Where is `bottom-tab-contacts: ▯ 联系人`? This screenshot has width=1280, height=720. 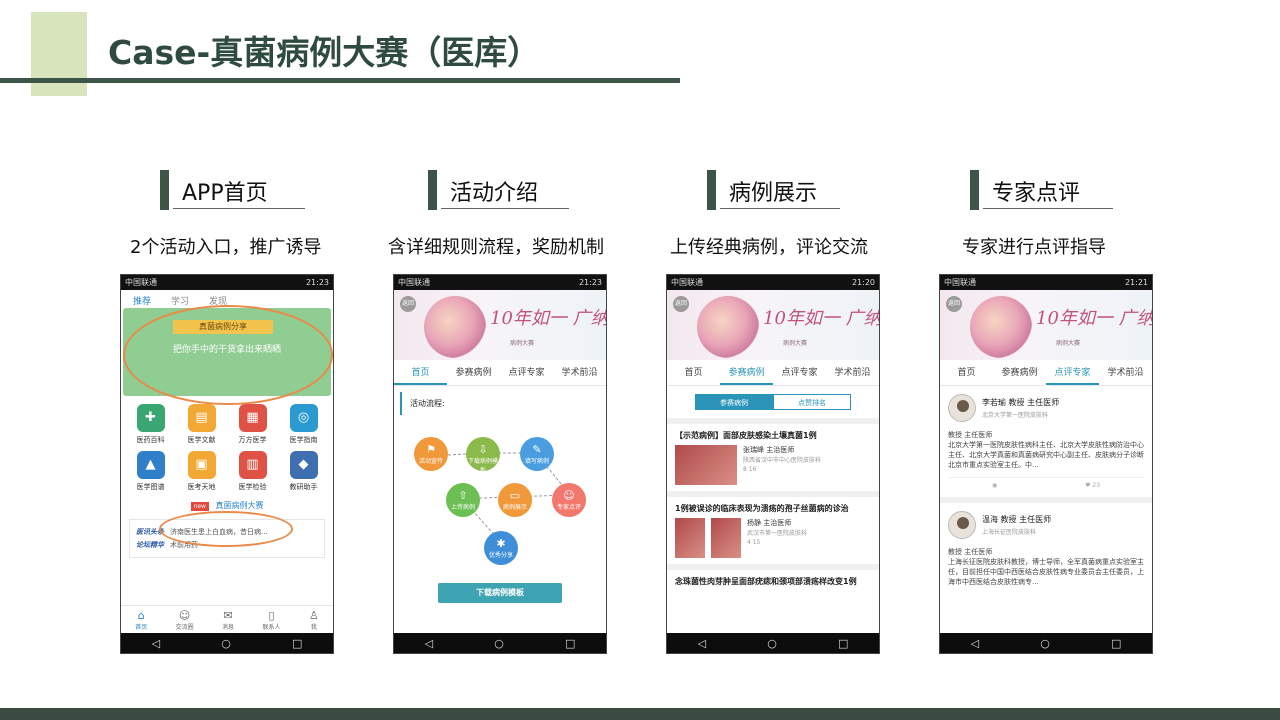 bottom-tab-contacts: ▯ 联系人 is located at coordinates (271, 619).